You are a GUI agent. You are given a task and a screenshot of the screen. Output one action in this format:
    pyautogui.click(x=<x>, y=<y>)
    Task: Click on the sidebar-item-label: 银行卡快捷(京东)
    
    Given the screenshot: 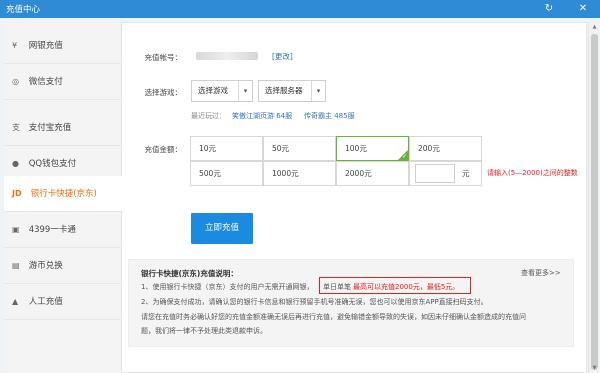 What is the action you would take?
    pyautogui.click(x=63, y=194)
    